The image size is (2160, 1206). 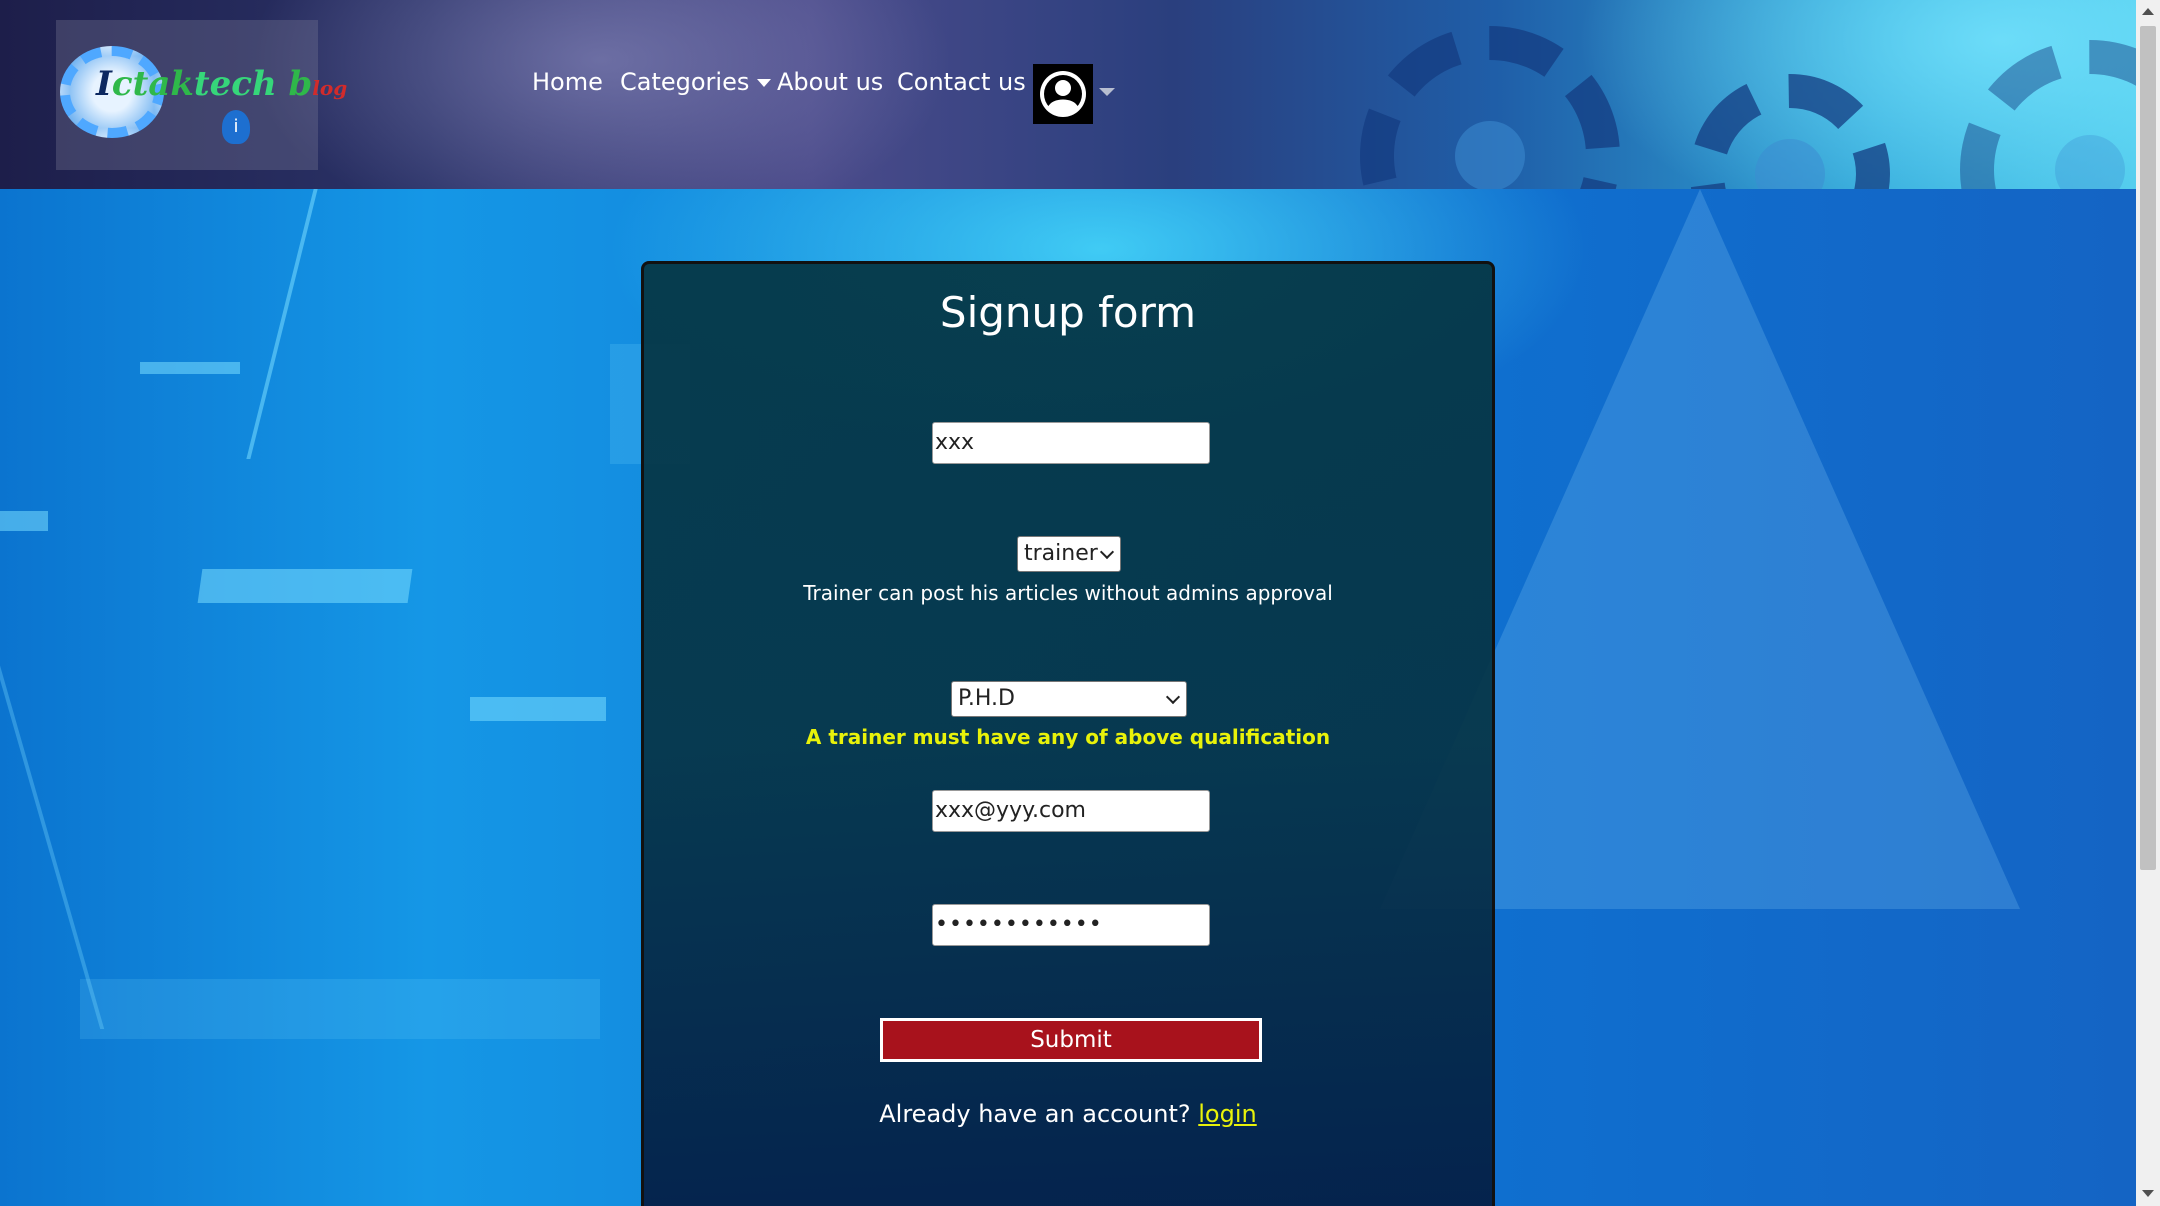 I want to click on email-input: xxx@yyy.com, so click(x=1071, y=811).